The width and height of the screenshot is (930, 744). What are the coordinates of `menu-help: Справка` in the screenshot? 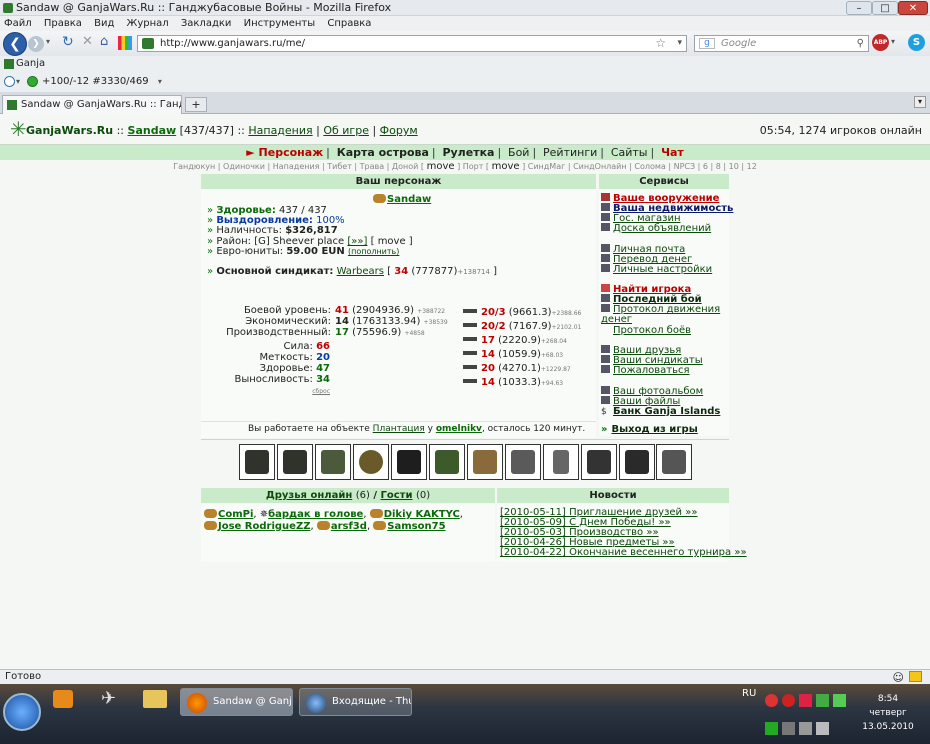 It's located at (349, 23).